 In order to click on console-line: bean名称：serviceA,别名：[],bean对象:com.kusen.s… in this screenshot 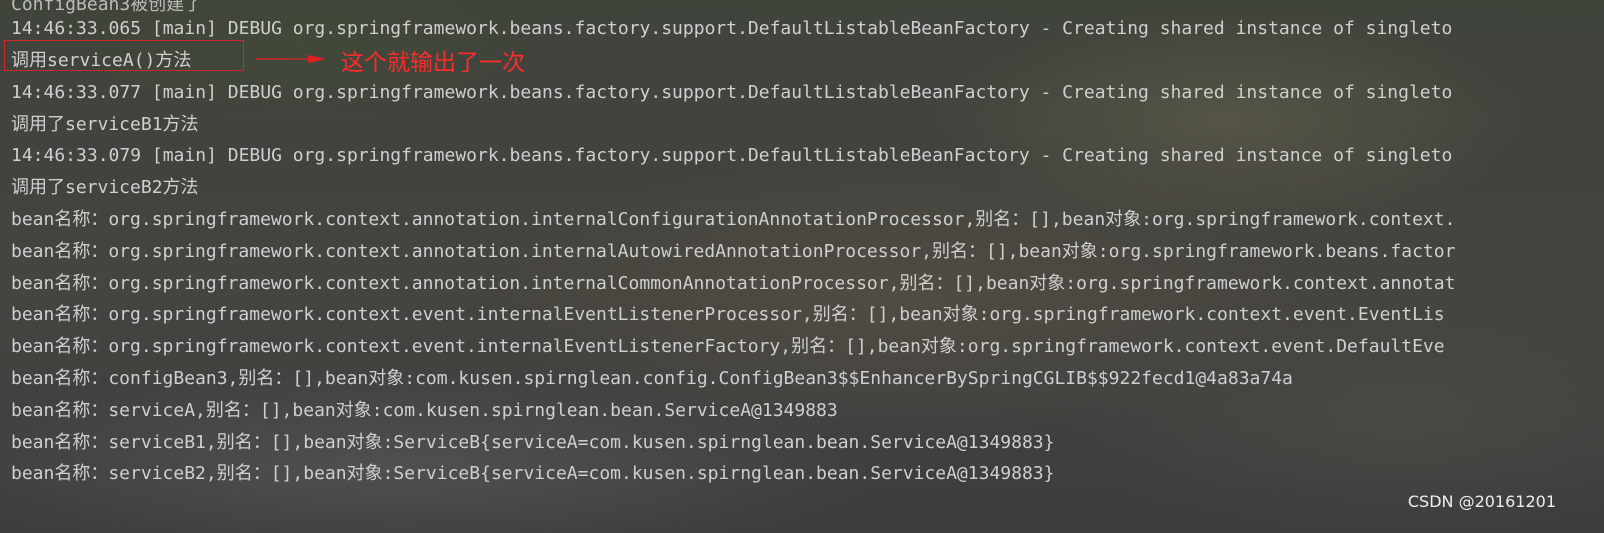, I will do `click(424, 410)`.